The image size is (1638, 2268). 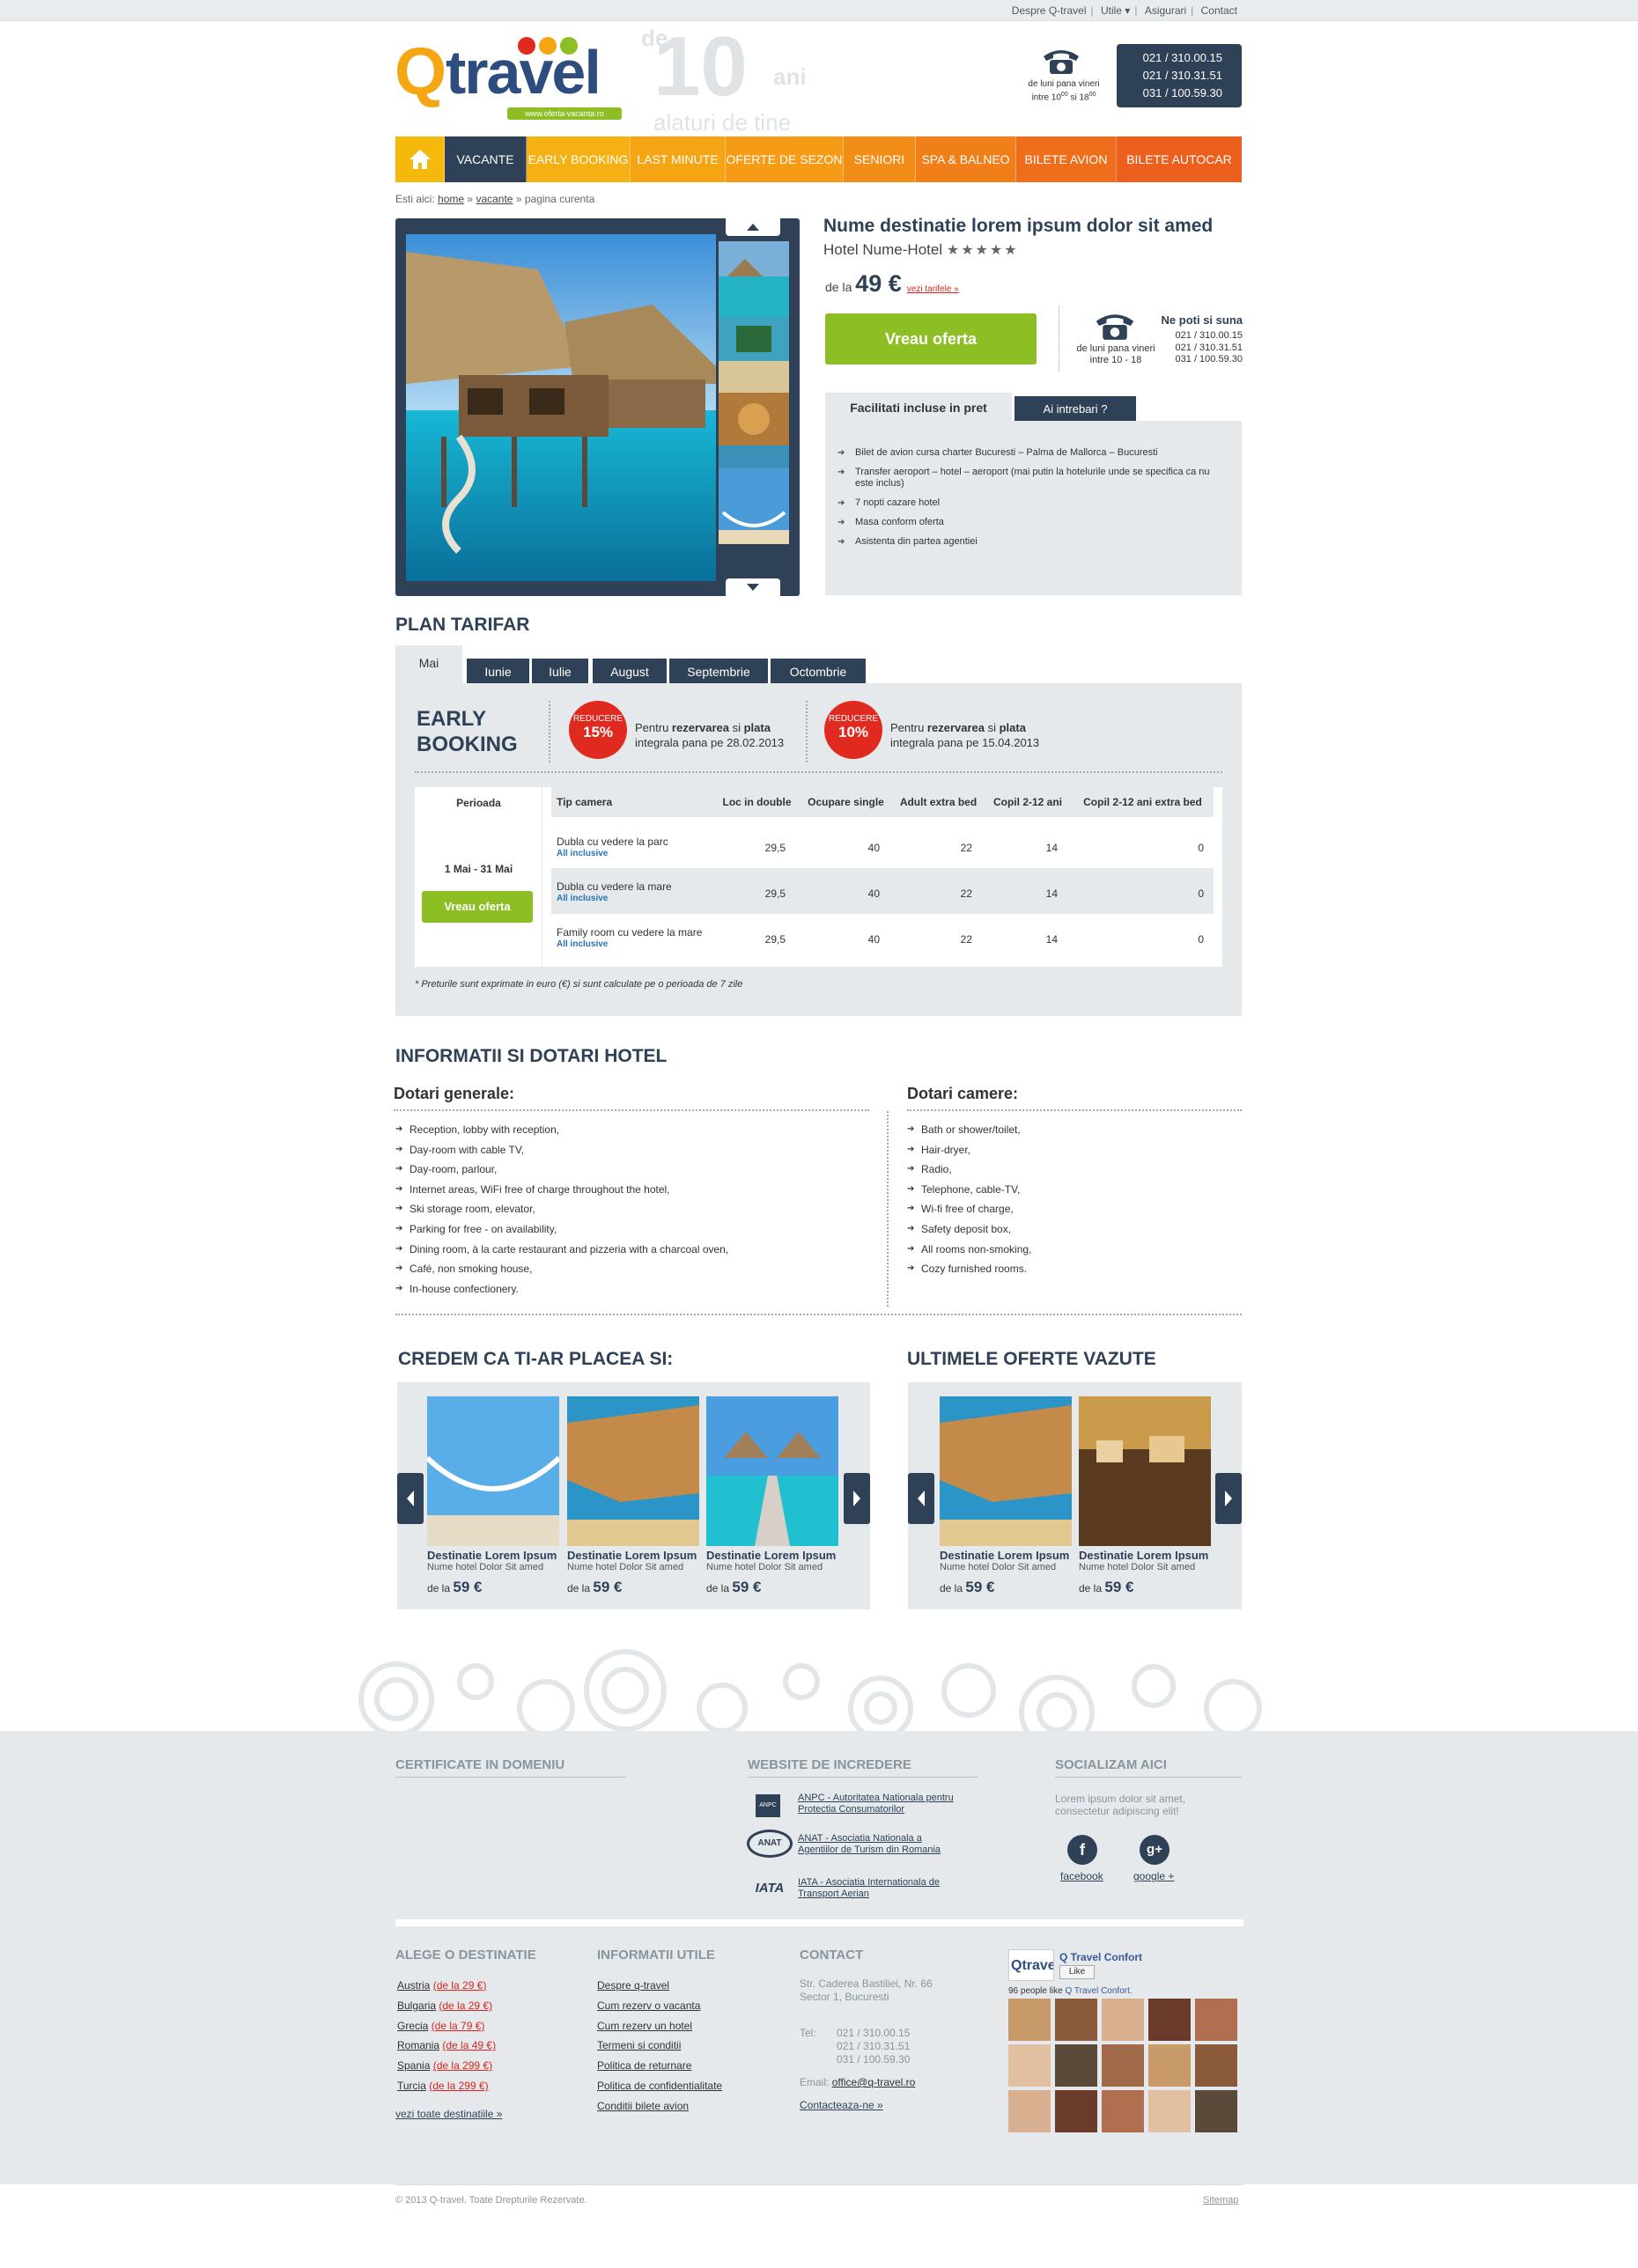 I want to click on tariffs-link: vezi tarifele », so click(x=933, y=289).